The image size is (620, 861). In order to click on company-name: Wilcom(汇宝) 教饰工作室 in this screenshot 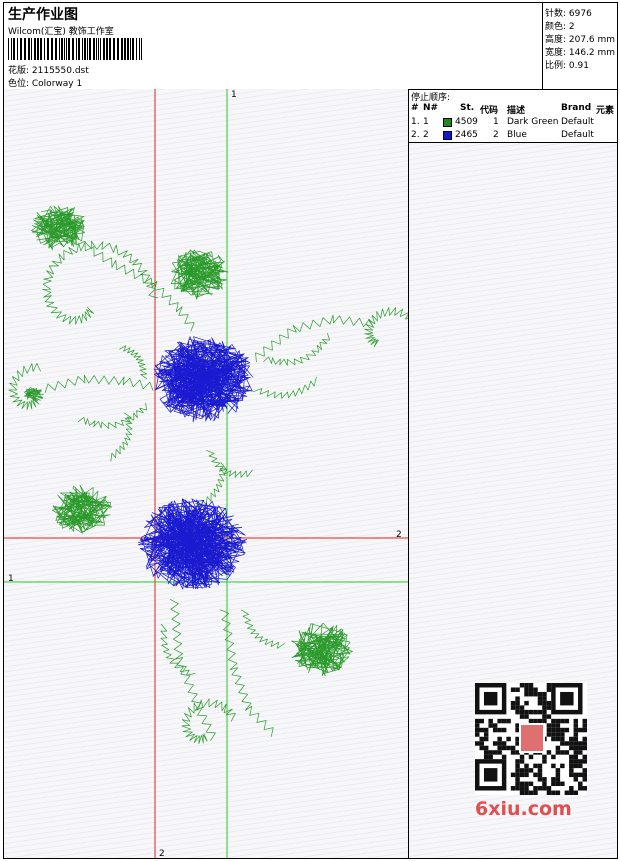, I will do `click(61, 32)`.